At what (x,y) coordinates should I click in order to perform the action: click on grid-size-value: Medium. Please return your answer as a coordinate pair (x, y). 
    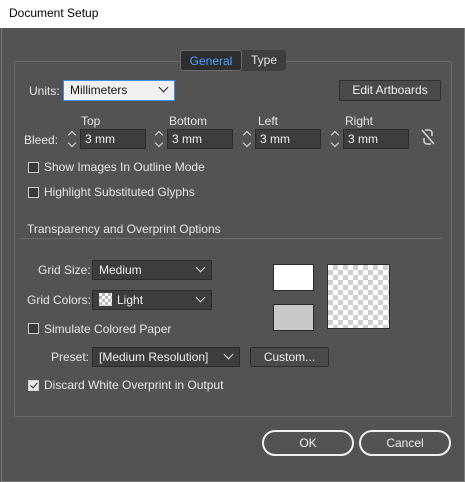
    Looking at the image, I should click on (120, 270).